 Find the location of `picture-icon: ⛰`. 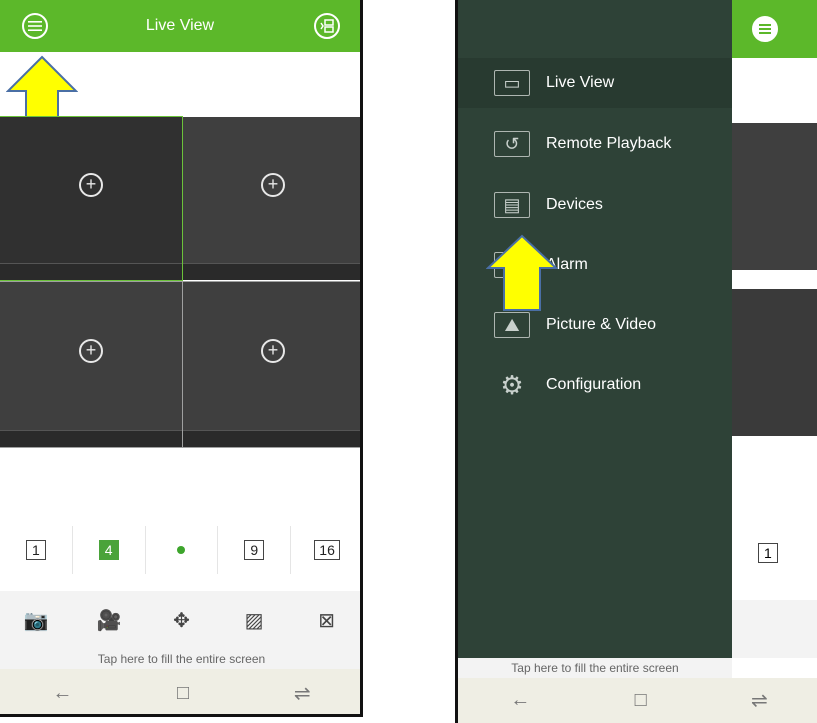

picture-icon: ⛰ is located at coordinates (512, 325).